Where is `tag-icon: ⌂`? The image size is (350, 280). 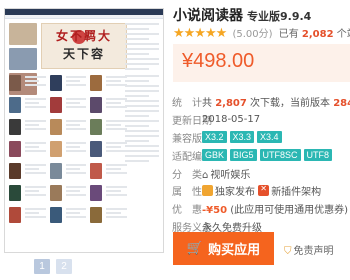 tag-icon: ⌂ is located at coordinates (205, 175).